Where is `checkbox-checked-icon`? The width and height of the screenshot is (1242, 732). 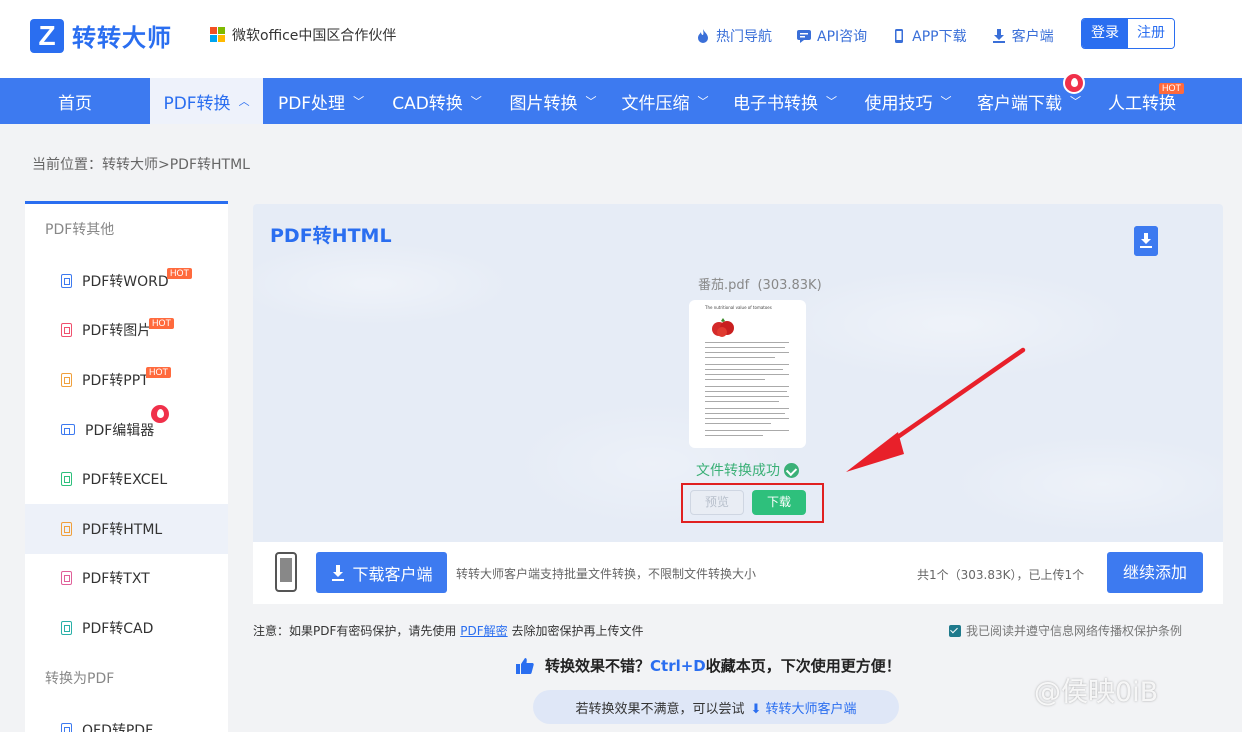
checkbox-checked-icon is located at coordinates (955, 630).